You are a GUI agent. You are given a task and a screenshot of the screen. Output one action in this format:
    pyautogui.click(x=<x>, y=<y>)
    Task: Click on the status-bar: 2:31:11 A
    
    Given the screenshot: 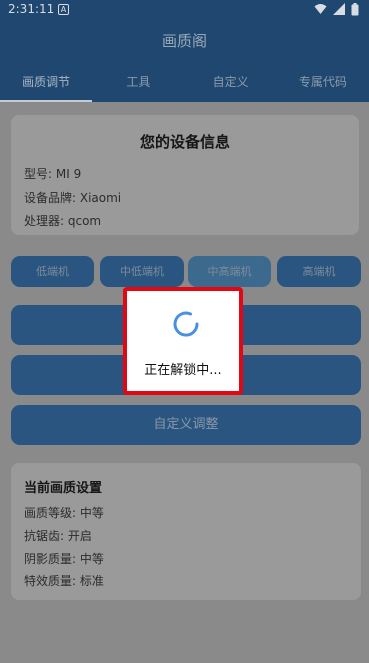 What is the action you would take?
    pyautogui.click(x=184, y=10)
    